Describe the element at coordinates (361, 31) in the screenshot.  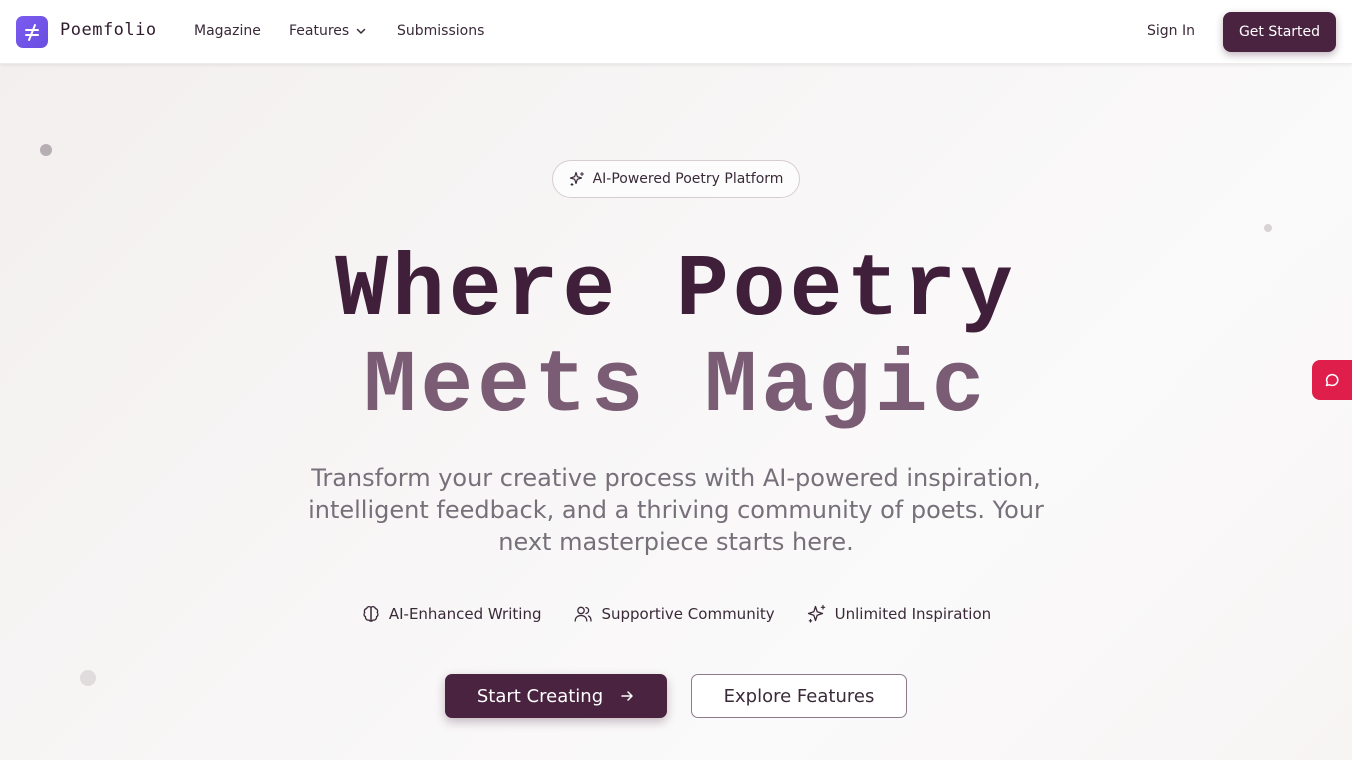
I see `chevron-down-icon` at that location.